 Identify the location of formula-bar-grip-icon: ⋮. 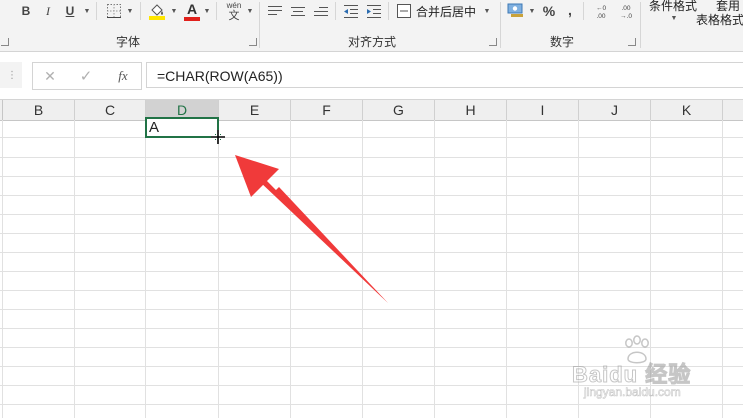
(12, 75).